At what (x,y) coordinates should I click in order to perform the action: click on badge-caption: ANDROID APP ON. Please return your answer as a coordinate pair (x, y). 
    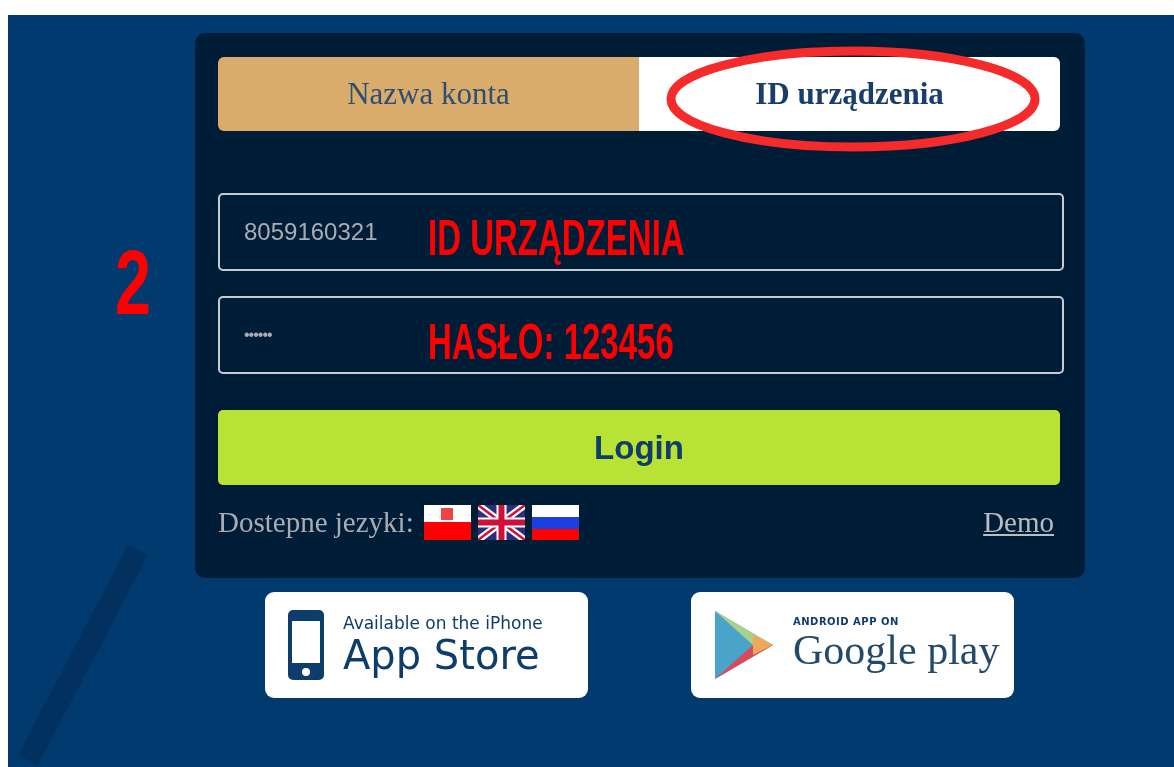
    Looking at the image, I should click on (846, 622).